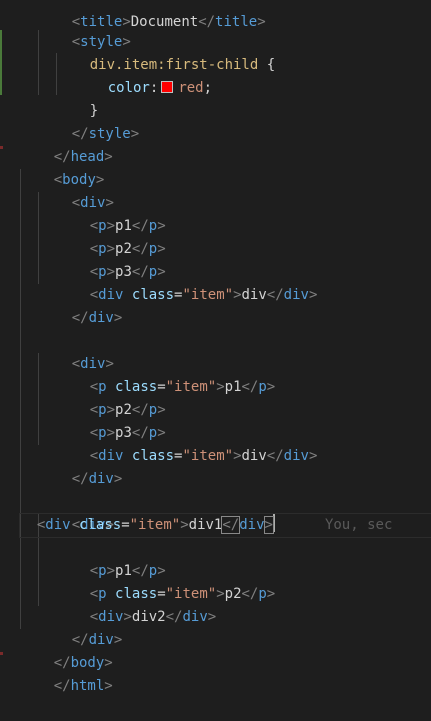 Image resolution: width=431 pixels, height=721 pixels. I want to click on code-line: div.item:first-child {, so click(182, 65).